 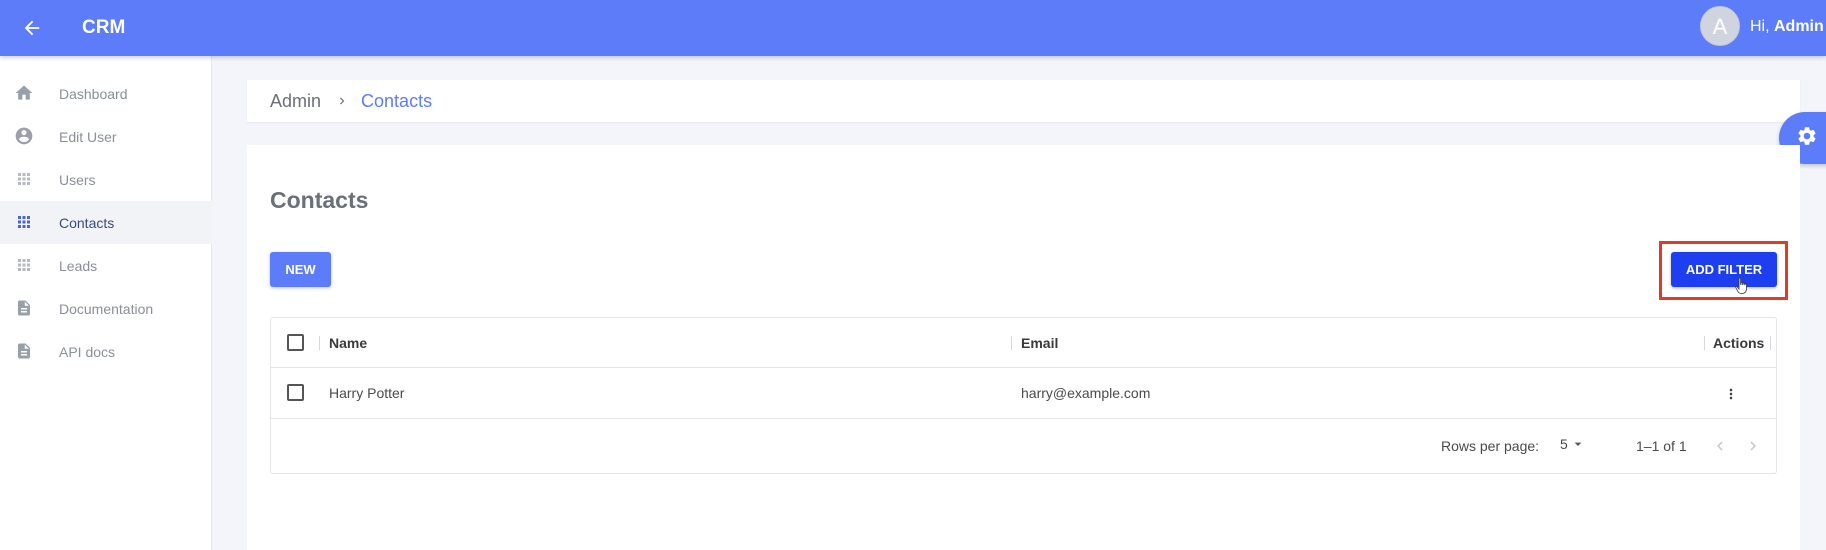 I want to click on column-header-actions: Actions, so click(x=1739, y=343).